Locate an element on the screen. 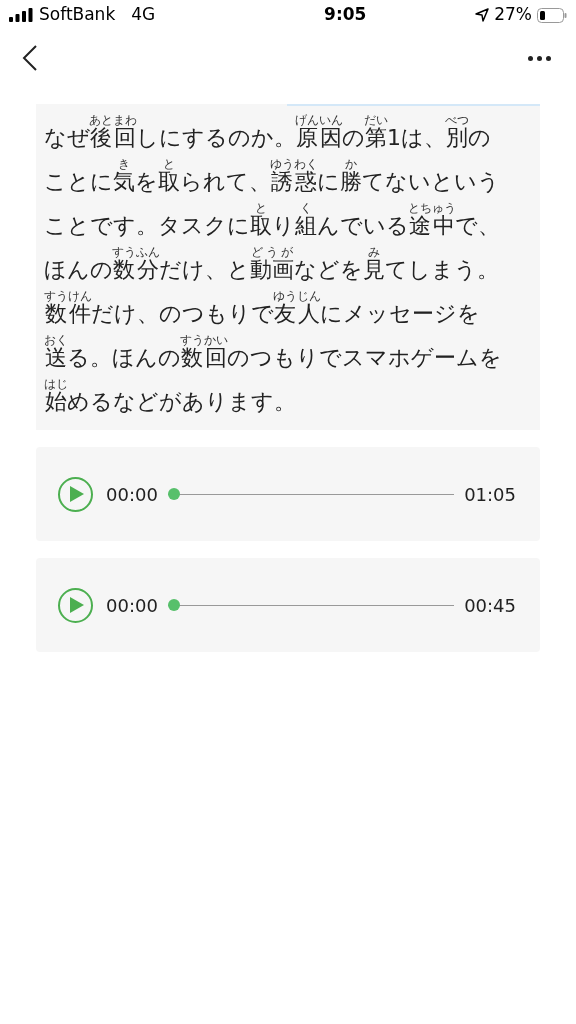  text-line: なぜ後回 あとまわ しにするのか。原因 げんいん の第 だい 1は、別 べつ の is located at coordinates (268, 133).